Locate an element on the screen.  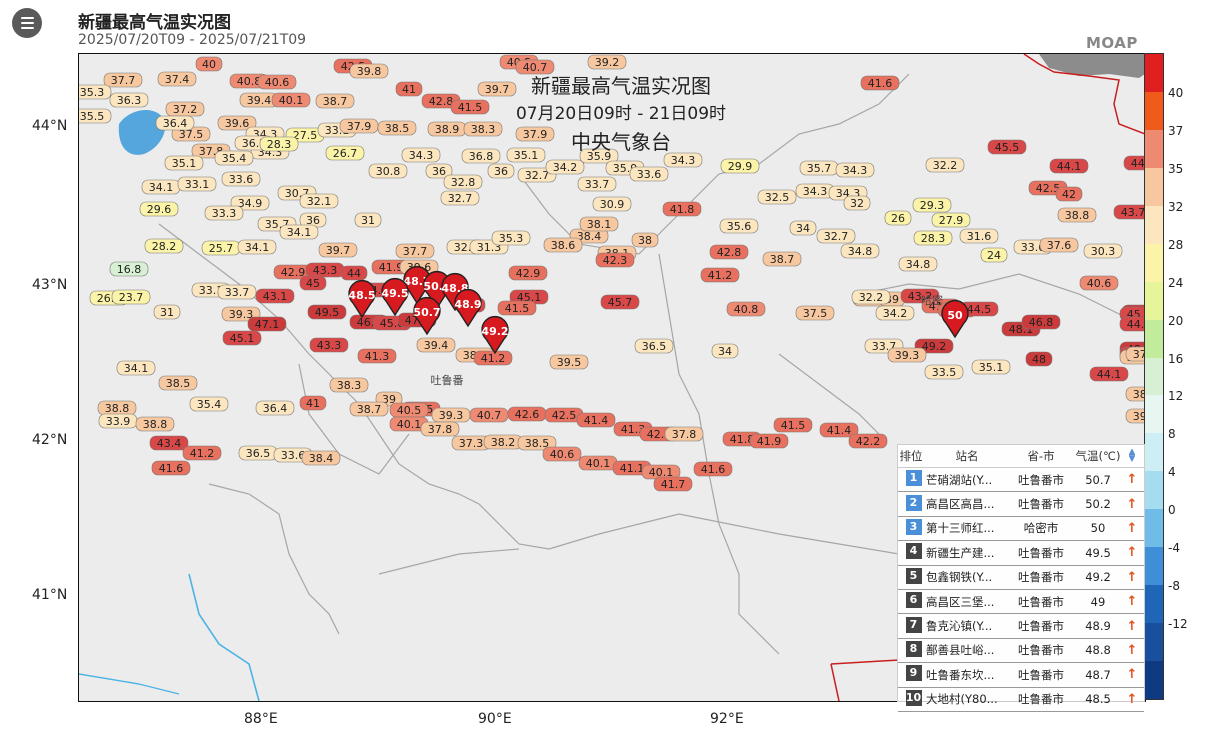
station-marker: 30.8 is located at coordinates (388, 171).